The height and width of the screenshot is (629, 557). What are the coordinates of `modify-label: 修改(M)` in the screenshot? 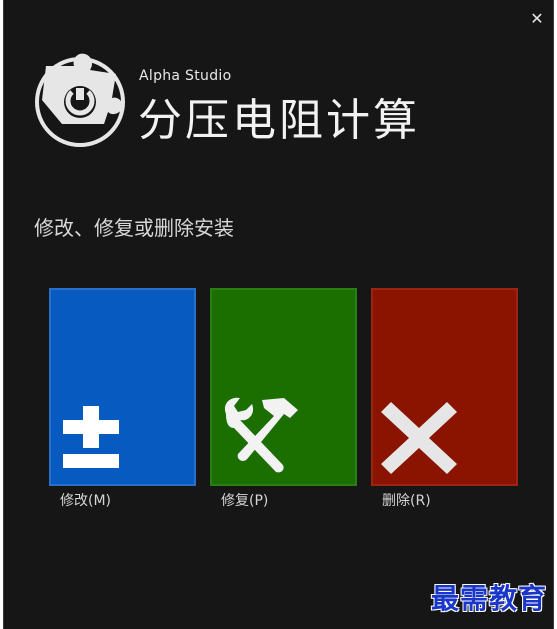 It's located at (86, 501).